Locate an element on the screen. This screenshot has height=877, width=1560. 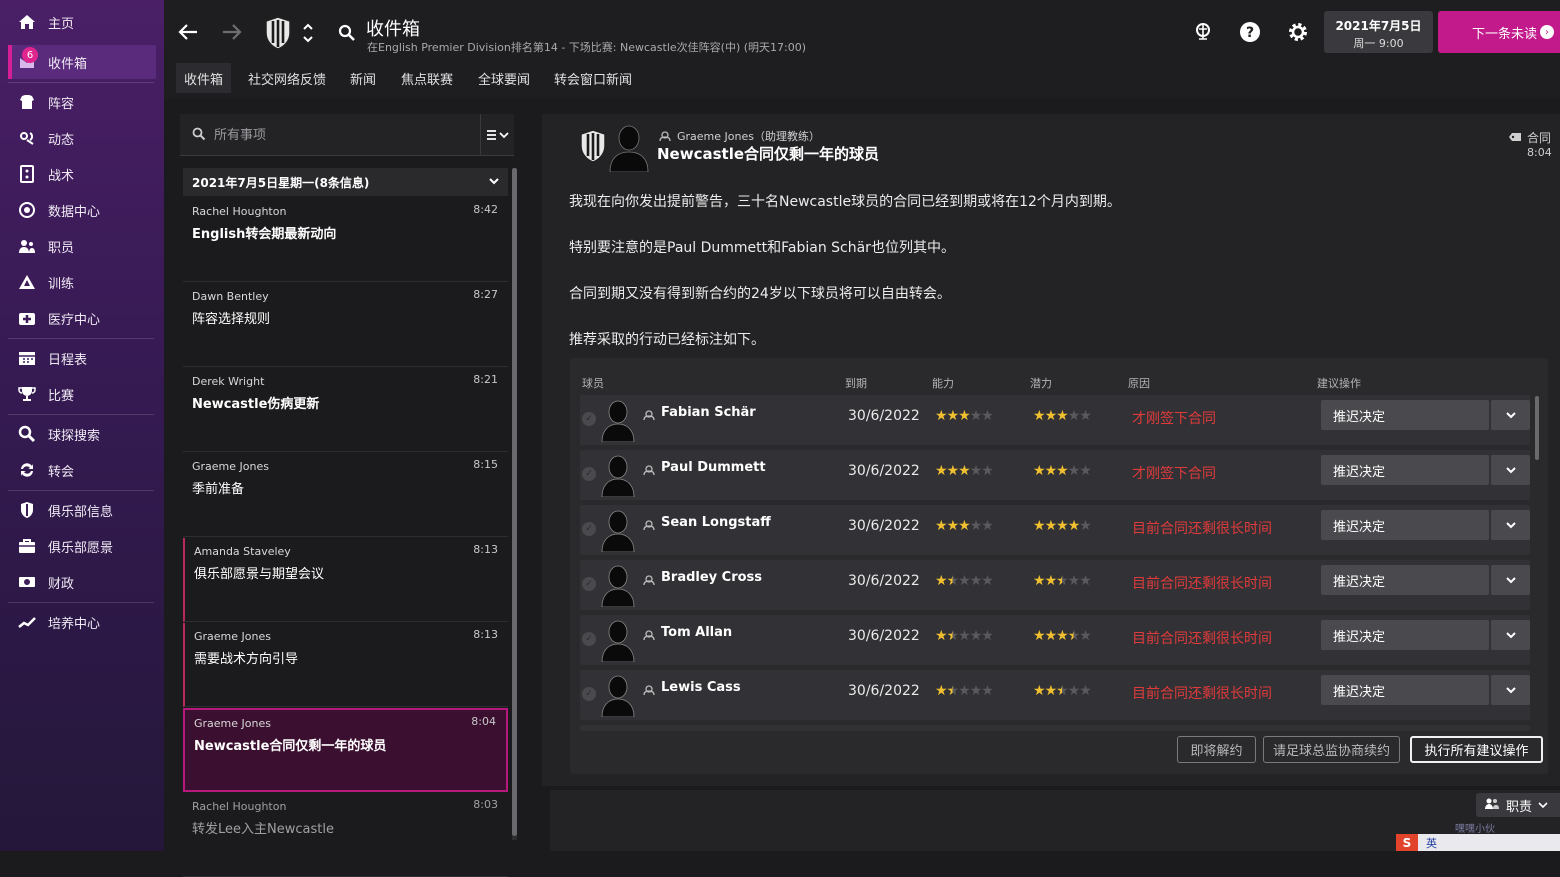
club-switch-chevrons-icon is located at coordinates (308, 33).